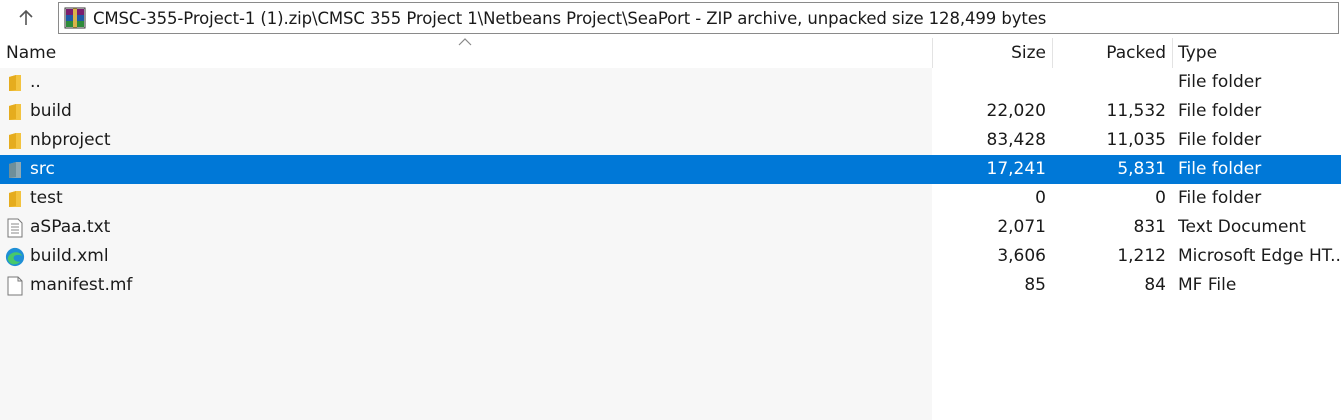 The image size is (1341, 420). What do you see at coordinates (670, 111) in the screenshot?
I see `file-row-build: build 22,020 11,532 File folder` at bounding box center [670, 111].